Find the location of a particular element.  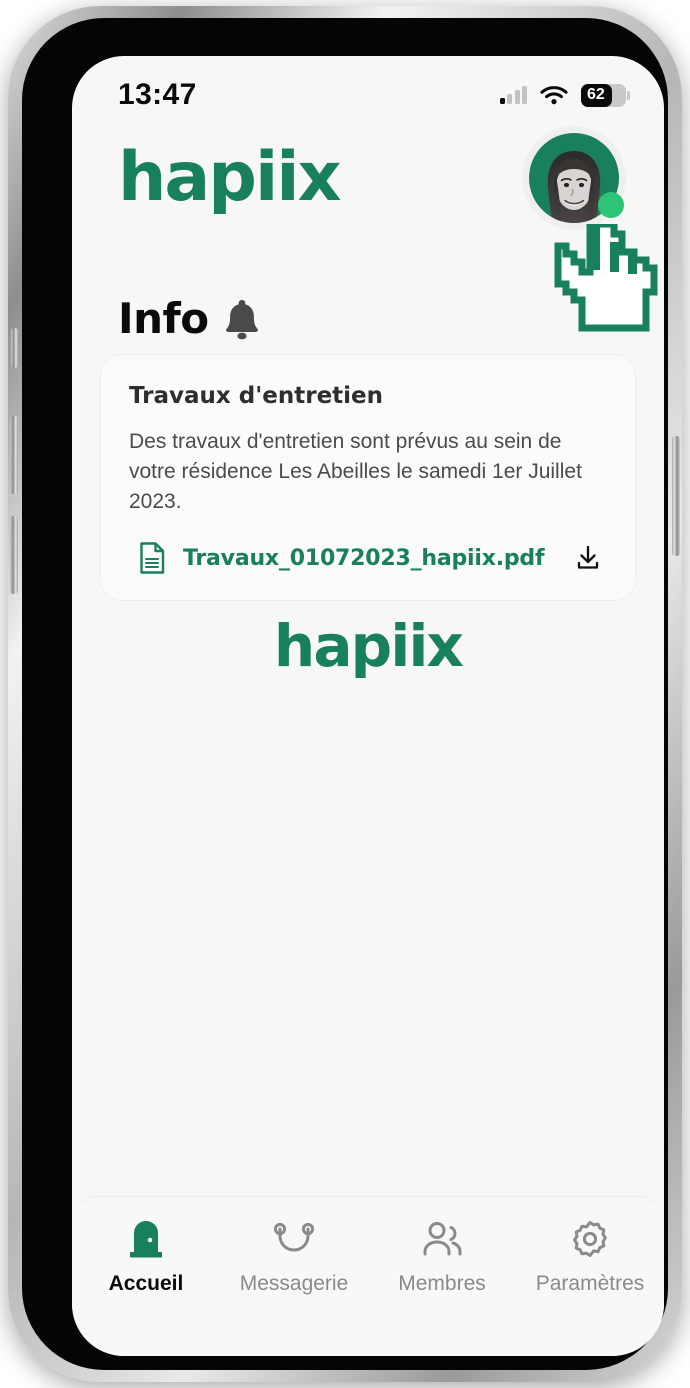

online-status-dot is located at coordinates (611, 205).